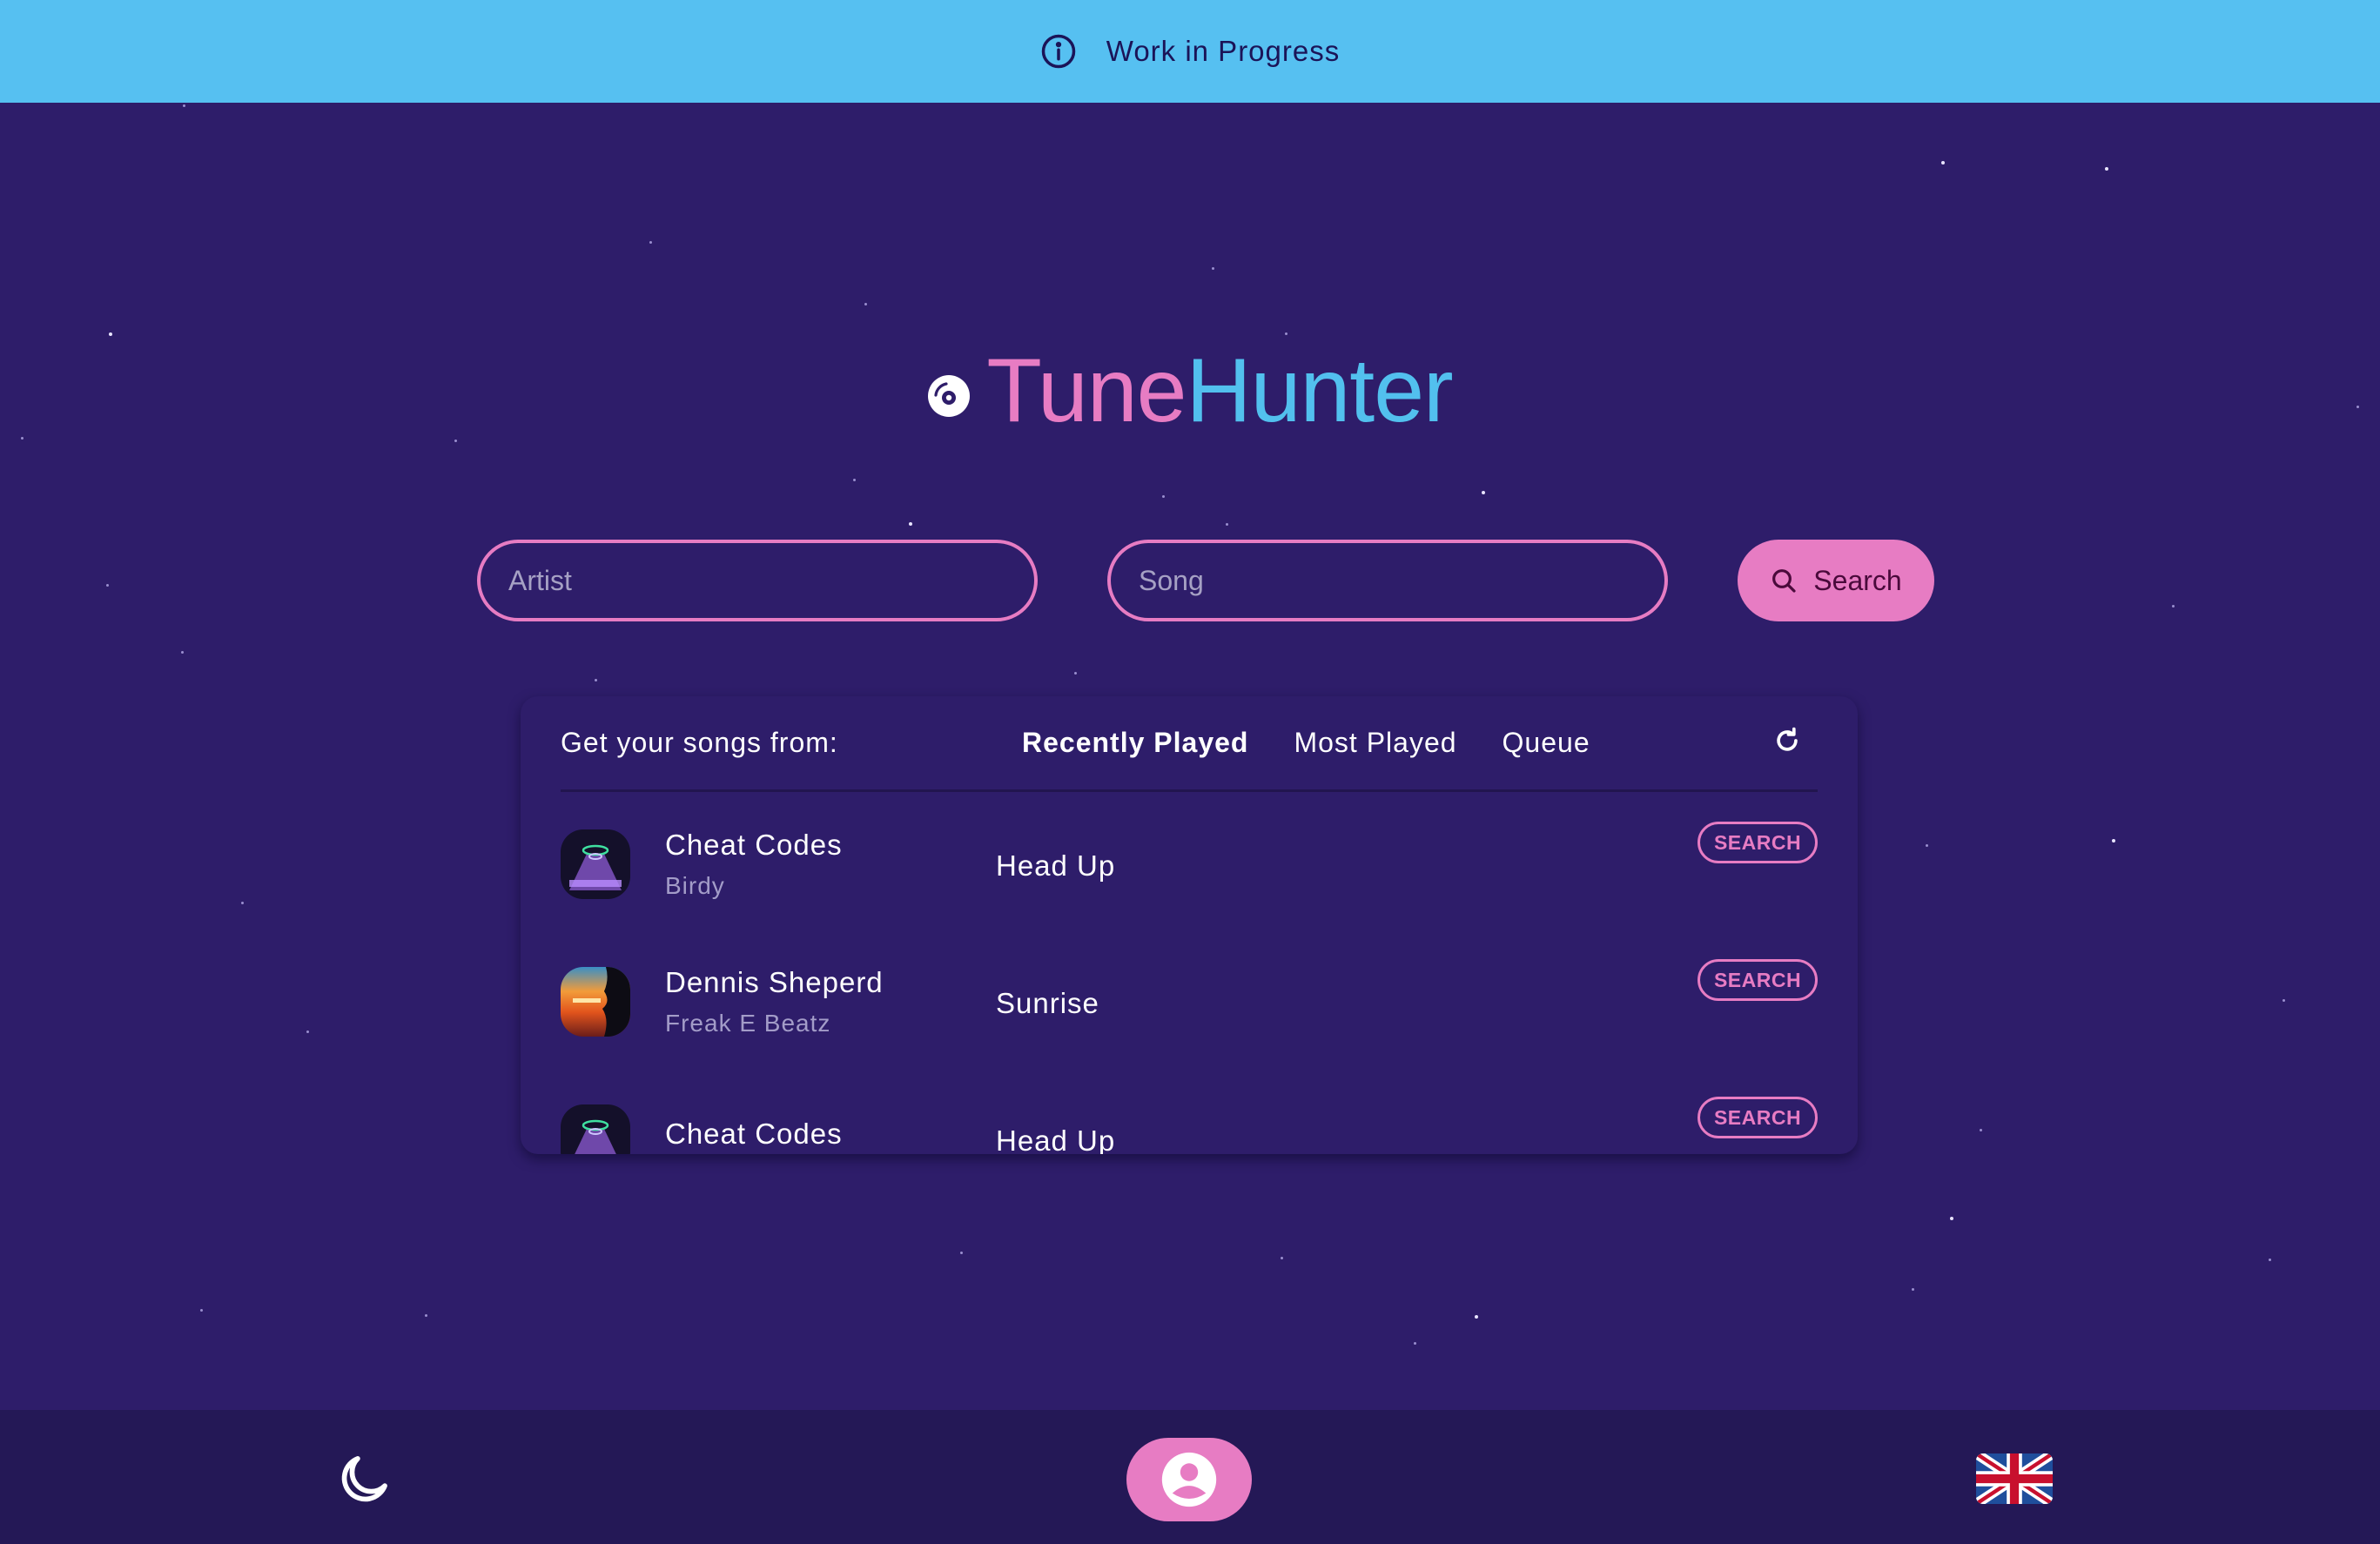 This screenshot has height=1544, width=2380. Describe the element at coordinates (1047, 1003) in the screenshot. I see `song-title: Sunrise` at that location.